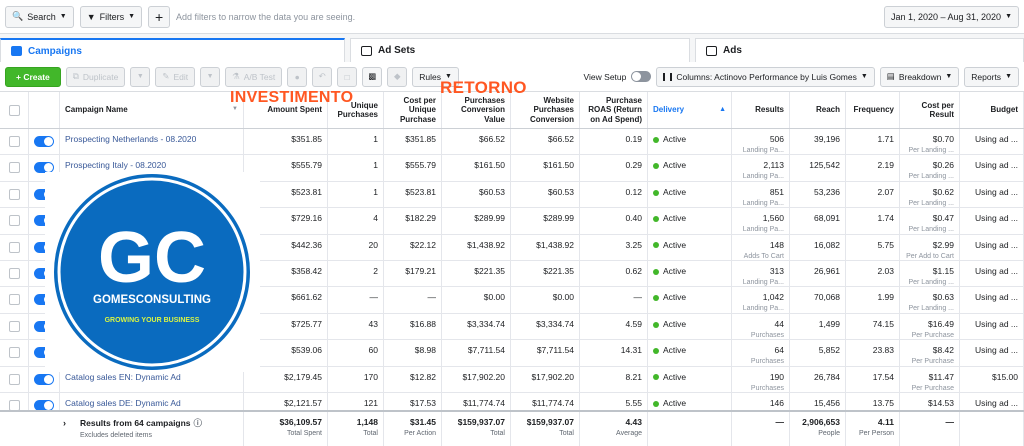  What do you see at coordinates (492, 139) in the screenshot?
I see `purchases-conversion-value-value: $66.52` at bounding box center [492, 139].